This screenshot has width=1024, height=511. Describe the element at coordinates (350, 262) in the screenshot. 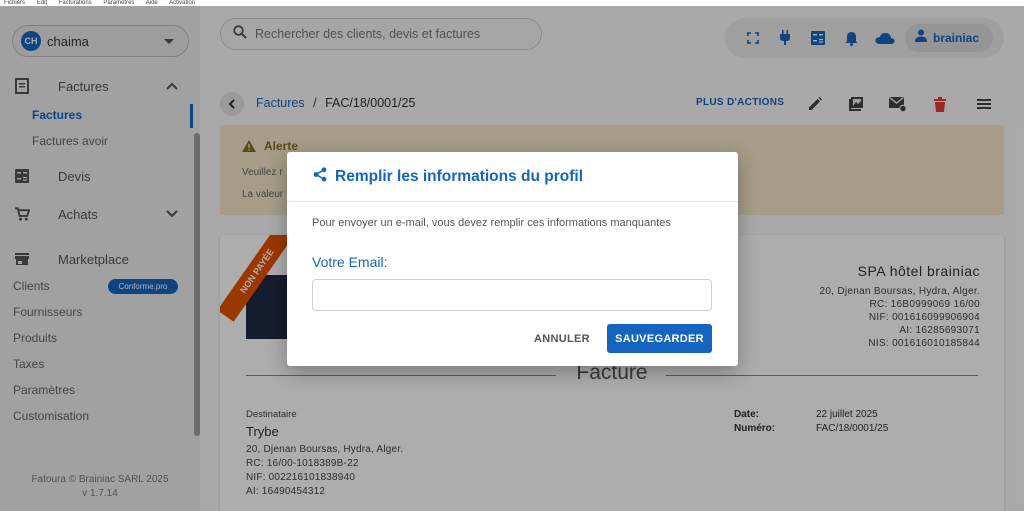

I see `email-label: Votre Email:` at that location.